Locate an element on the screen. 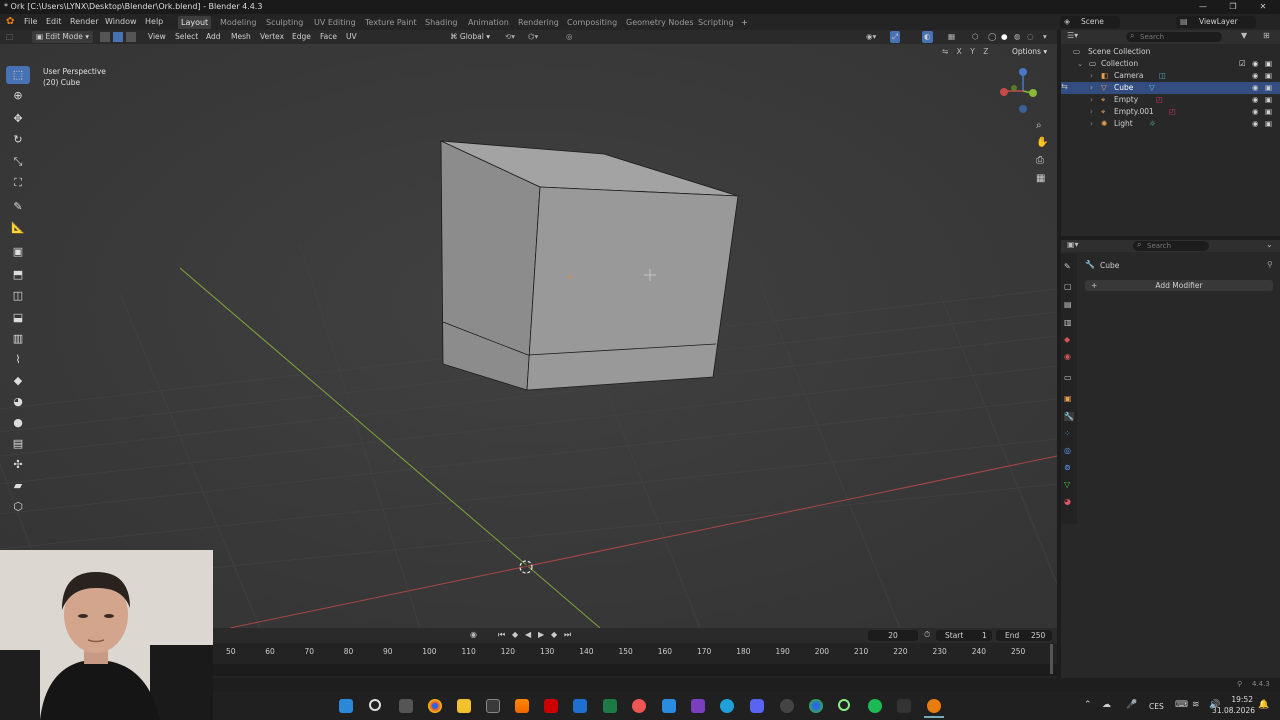 The width and height of the screenshot is (1280, 720). discord-icon is located at coordinates (757, 706).